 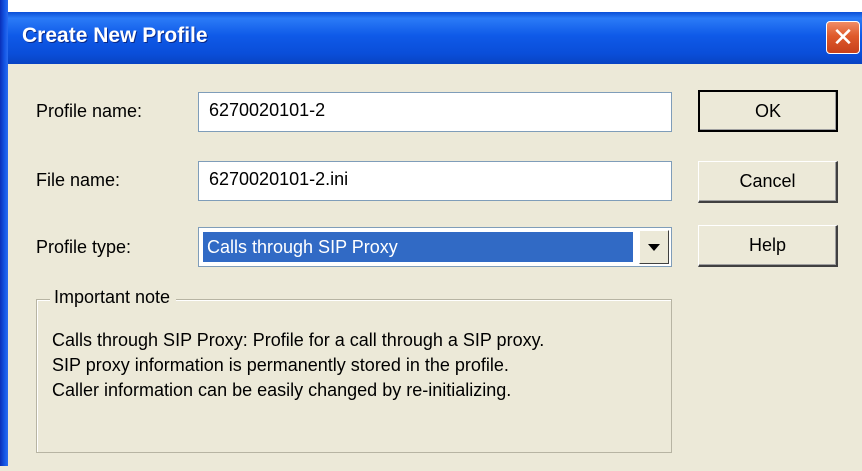 What do you see at coordinates (431, 468) in the screenshot?
I see `bottom-strip` at bounding box center [431, 468].